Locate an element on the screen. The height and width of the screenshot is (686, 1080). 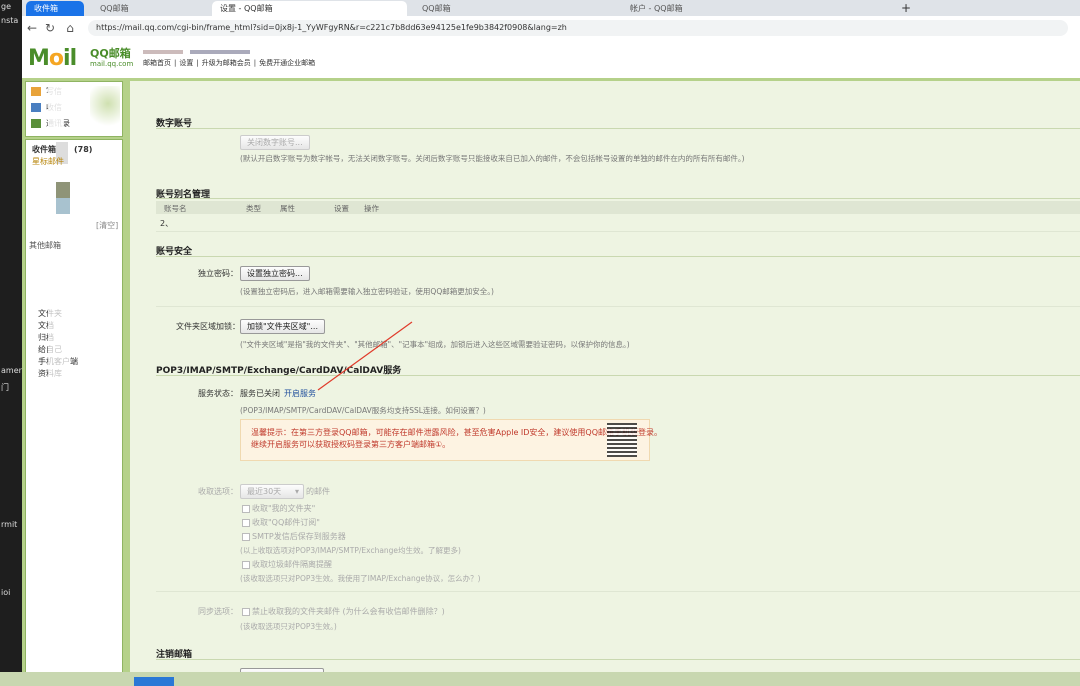
alias-table-header: 账号名 类型 属性 设置 操作 is located at coordinates (618, 207).